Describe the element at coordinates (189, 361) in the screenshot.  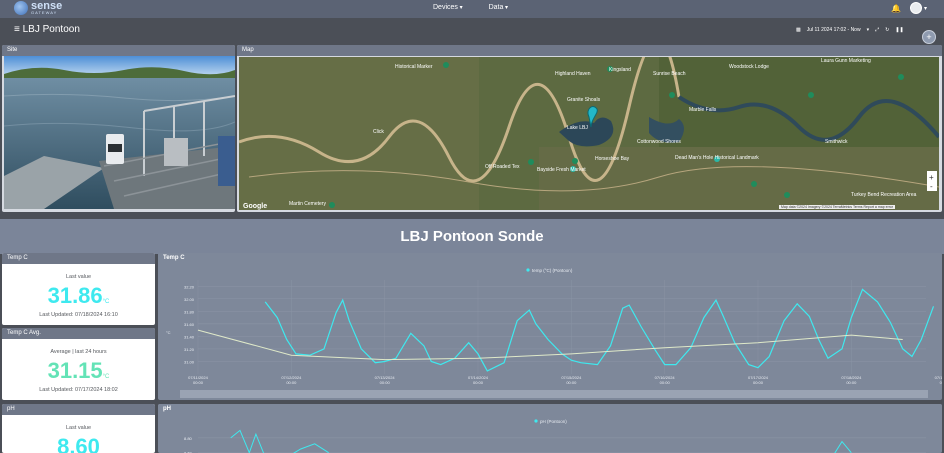
I see `y-tick-label: 31.00` at that location.